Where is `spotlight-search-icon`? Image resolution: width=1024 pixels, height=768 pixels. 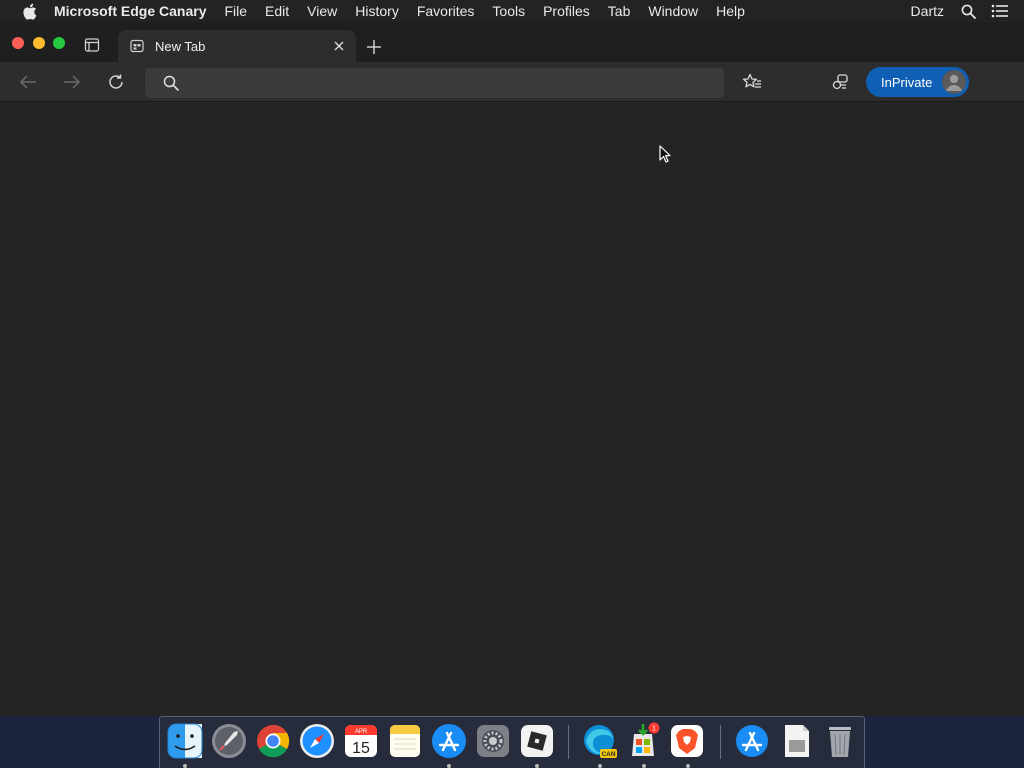
spotlight-search-icon is located at coordinates (968, 11).